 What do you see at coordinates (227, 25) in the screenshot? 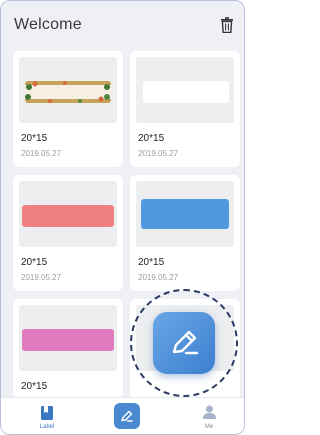
I see `trash-icon` at bounding box center [227, 25].